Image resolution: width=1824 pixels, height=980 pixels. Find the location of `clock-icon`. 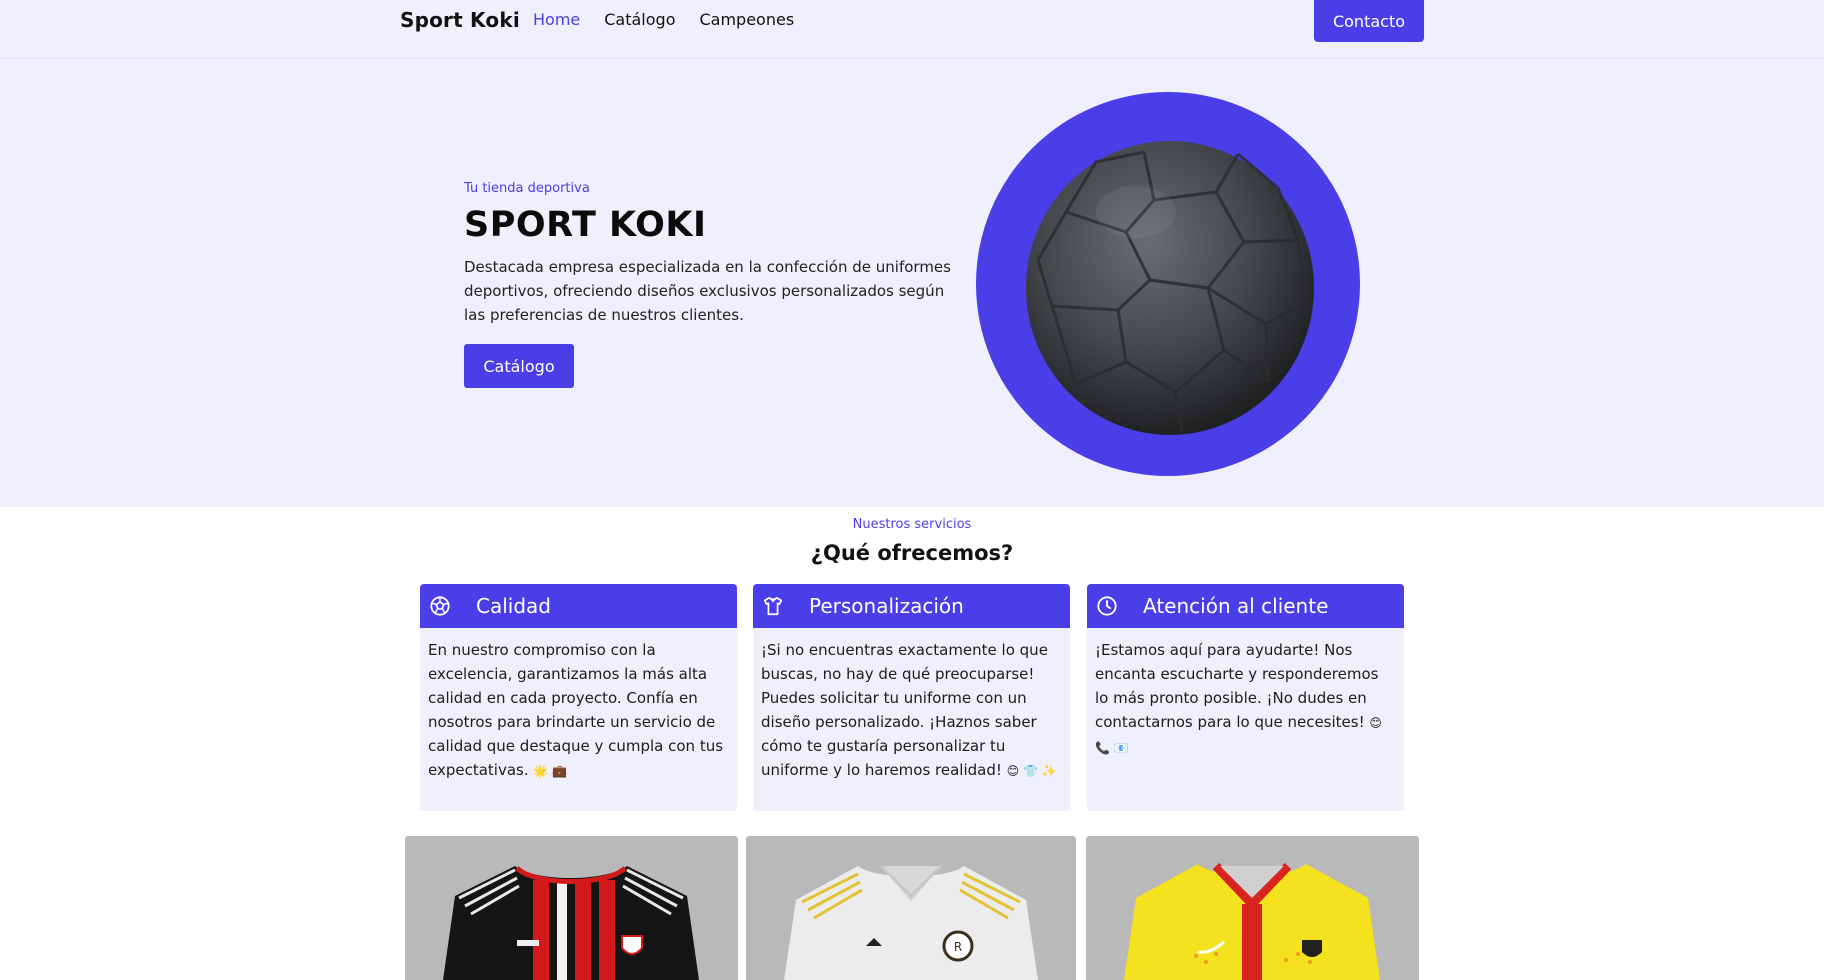

clock-icon is located at coordinates (1107, 606).